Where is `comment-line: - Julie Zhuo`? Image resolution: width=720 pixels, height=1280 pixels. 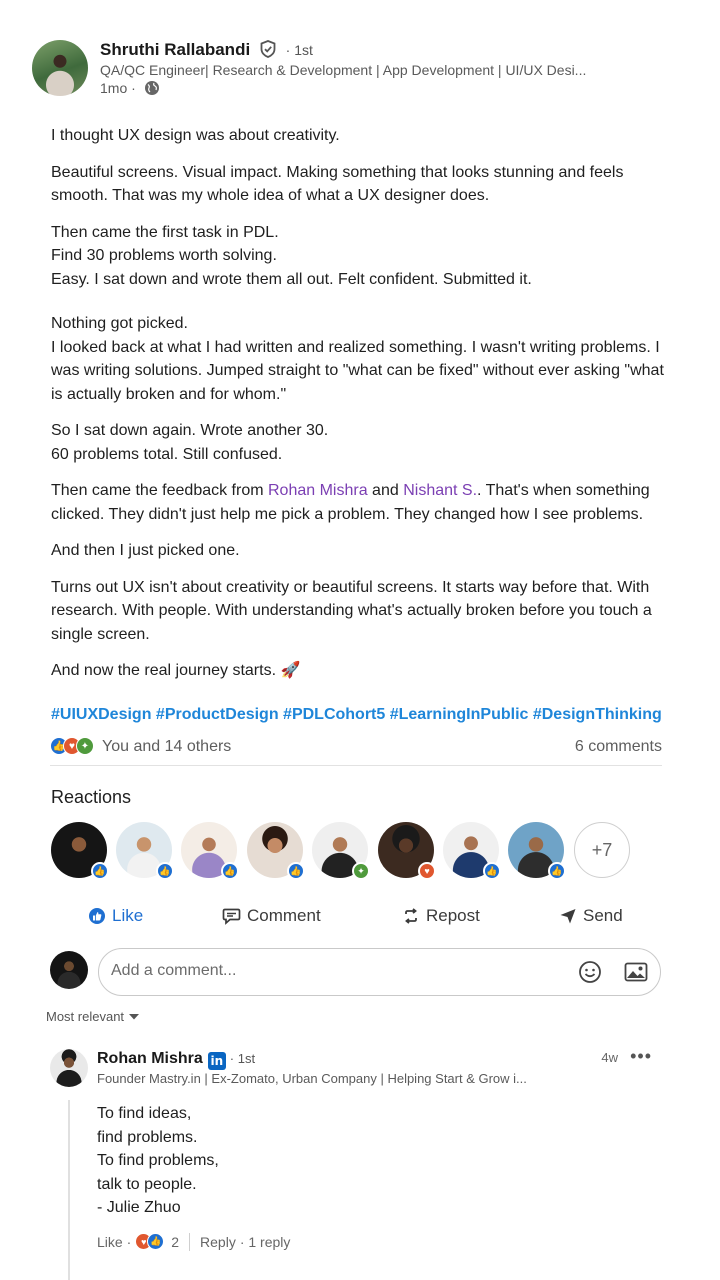
comment-line: - Julie Zhuo is located at coordinates (139, 1207).